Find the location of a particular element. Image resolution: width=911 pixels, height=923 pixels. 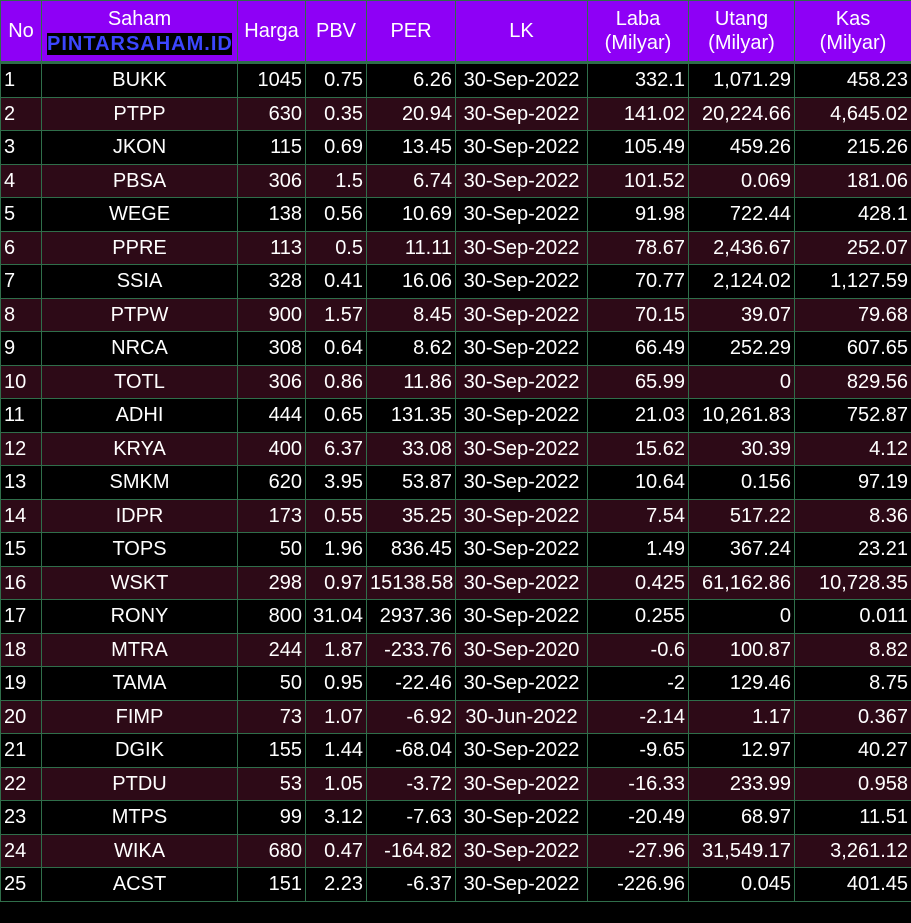

header-saham: Saham PINTARSAHAM.ID is located at coordinates (139, 32).